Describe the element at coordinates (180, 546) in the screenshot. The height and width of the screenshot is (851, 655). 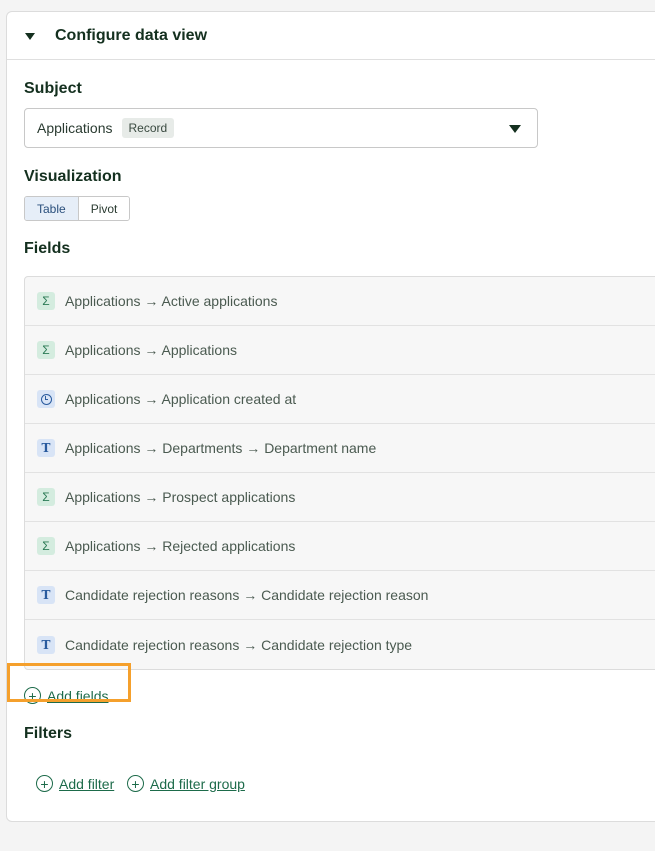
I see `field-label: Applications → Rejected applications` at that location.